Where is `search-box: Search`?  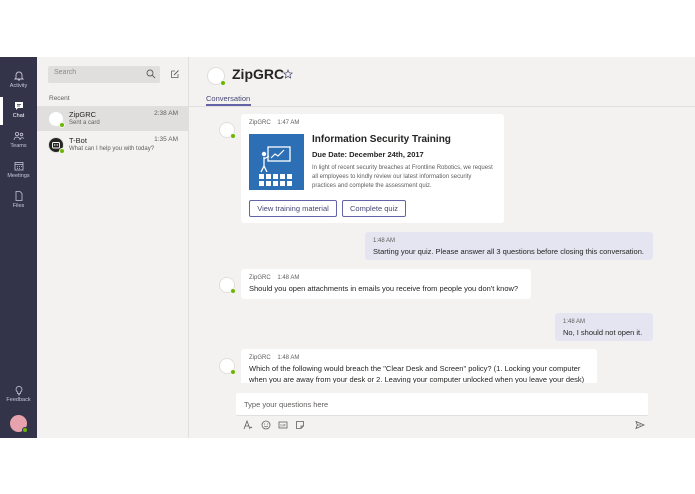 search-box: Search is located at coordinates (104, 74).